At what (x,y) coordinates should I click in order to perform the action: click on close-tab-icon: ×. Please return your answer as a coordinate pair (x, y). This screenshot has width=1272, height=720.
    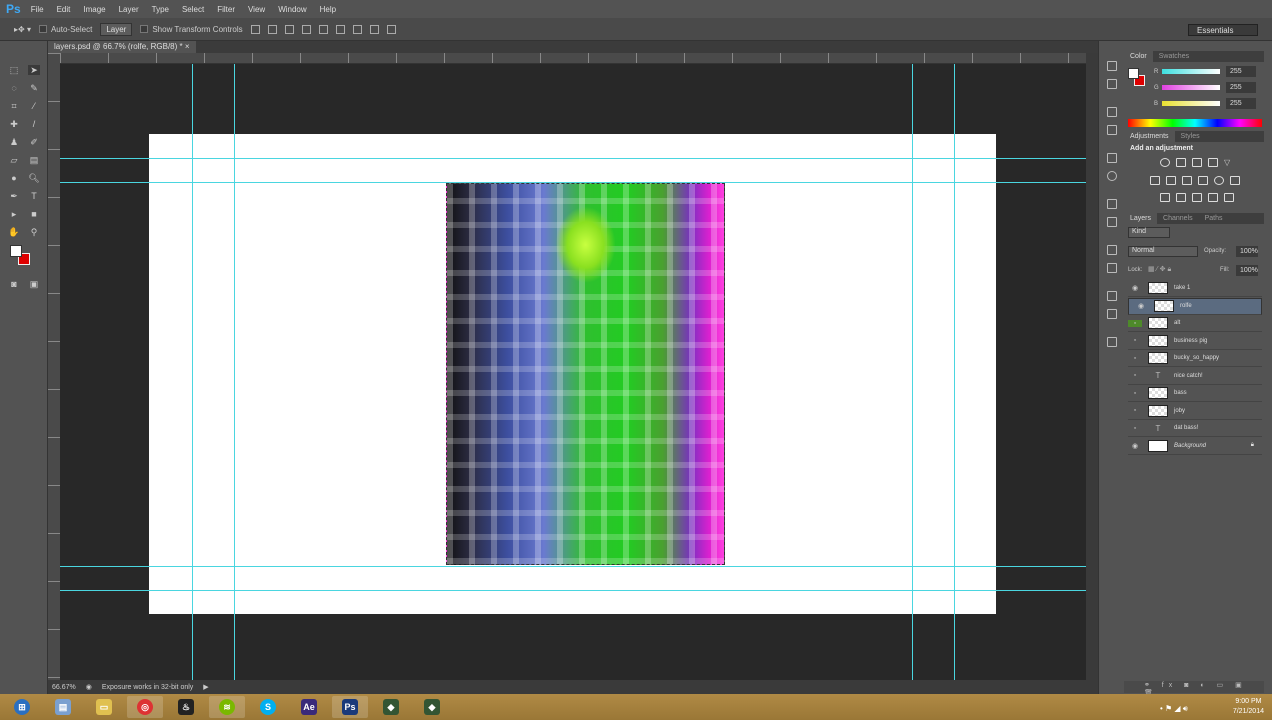
    Looking at the image, I should click on (187, 46).